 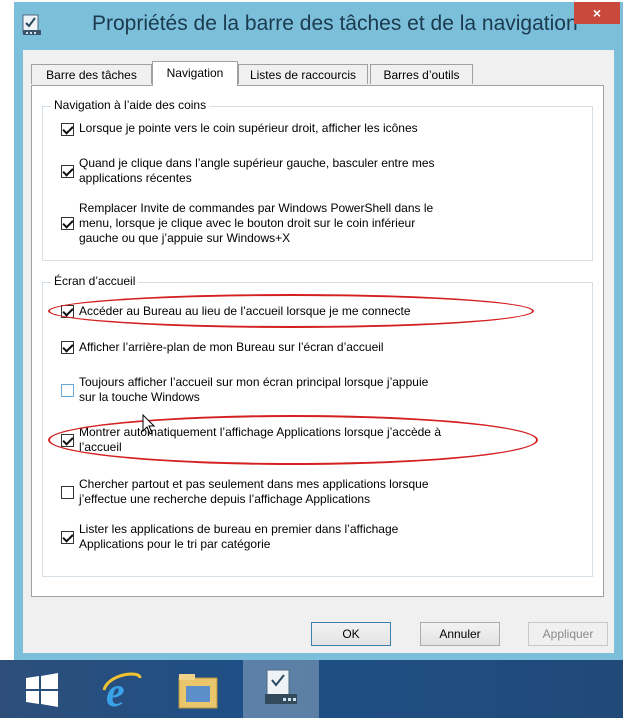 I want to click on start-button, so click(x=46, y=689).